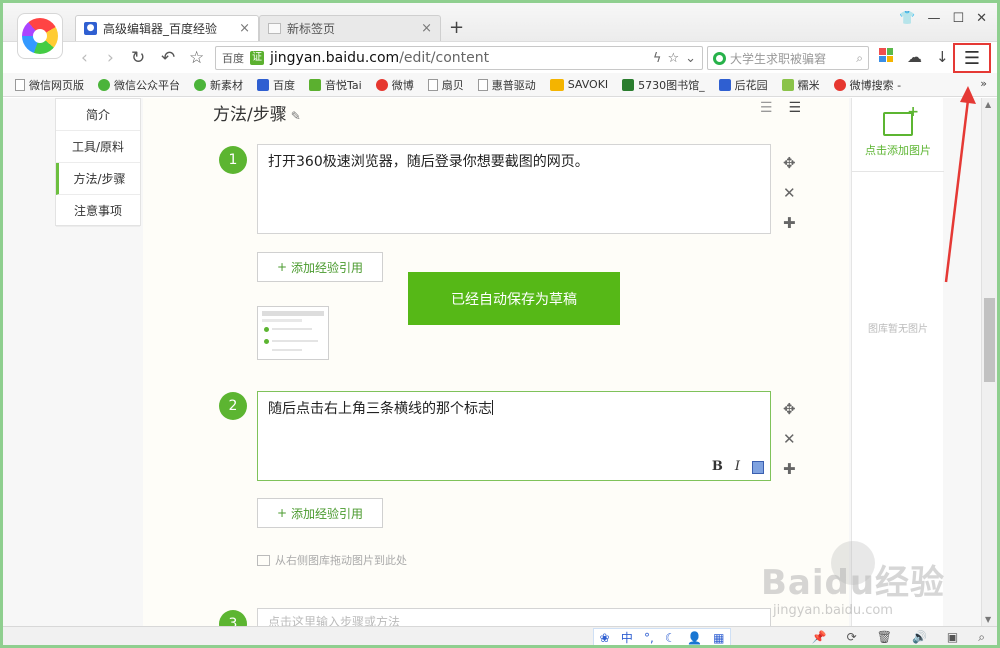 This screenshot has height=648, width=1000. I want to click on vertical-scrollbar: ▲ ▼, so click(989, 362).